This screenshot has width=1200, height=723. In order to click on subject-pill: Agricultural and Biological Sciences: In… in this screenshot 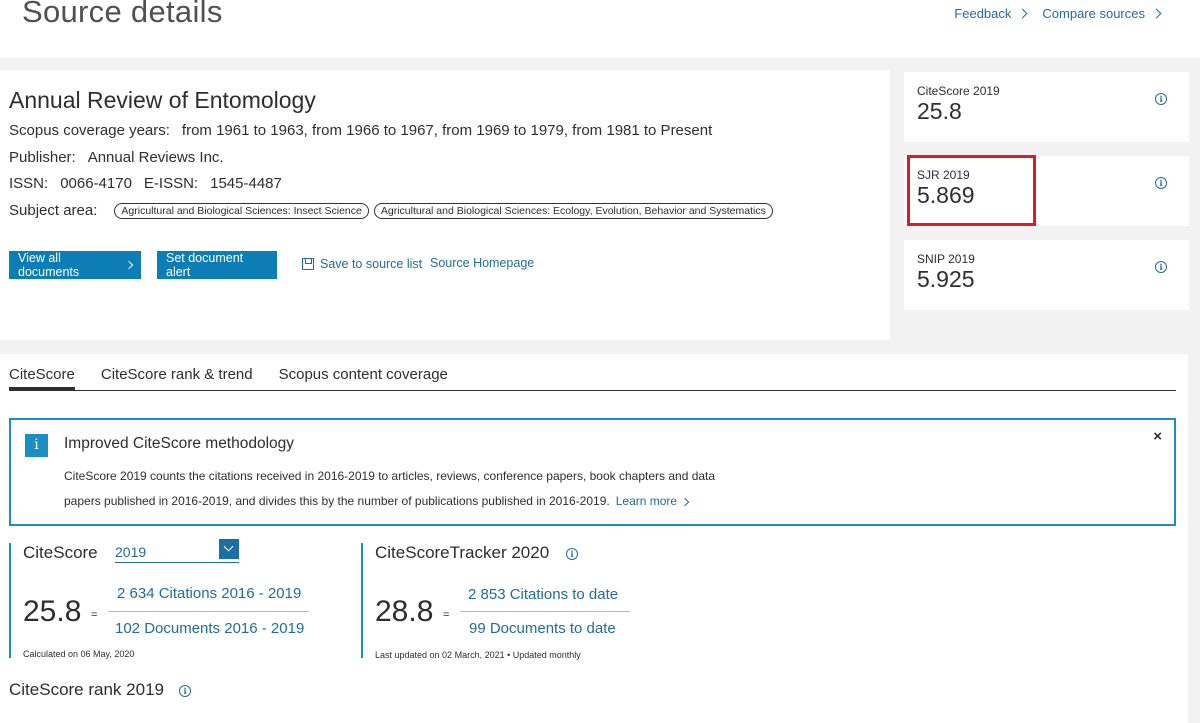, I will do `click(241, 210)`.